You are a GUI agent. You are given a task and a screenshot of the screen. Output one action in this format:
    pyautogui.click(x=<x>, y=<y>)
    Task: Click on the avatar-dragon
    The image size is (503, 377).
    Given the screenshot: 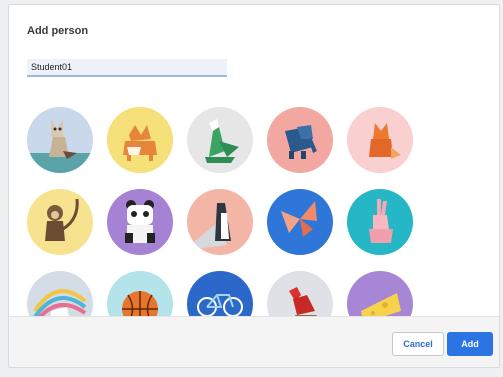 What is the action you would take?
    pyautogui.click(x=220, y=140)
    